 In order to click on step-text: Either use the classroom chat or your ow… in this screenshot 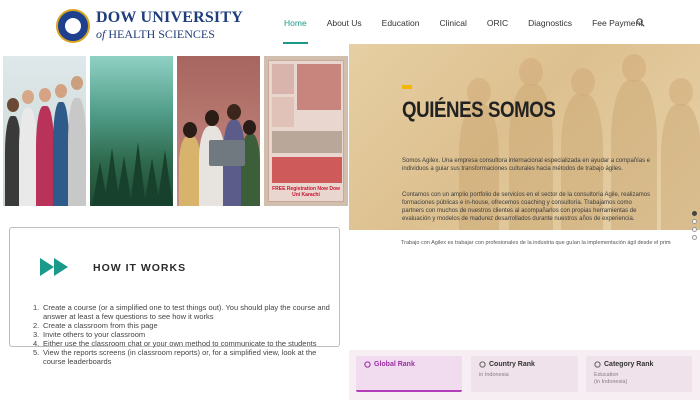, I will do `click(180, 343)`.